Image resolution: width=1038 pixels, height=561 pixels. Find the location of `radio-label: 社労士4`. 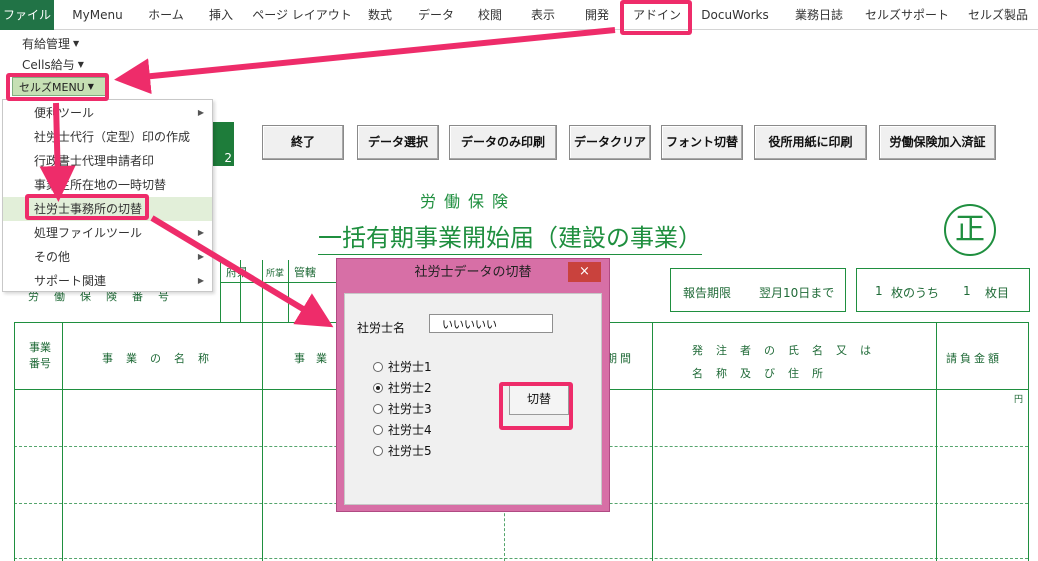

radio-label: 社労士4 is located at coordinates (410, 430).